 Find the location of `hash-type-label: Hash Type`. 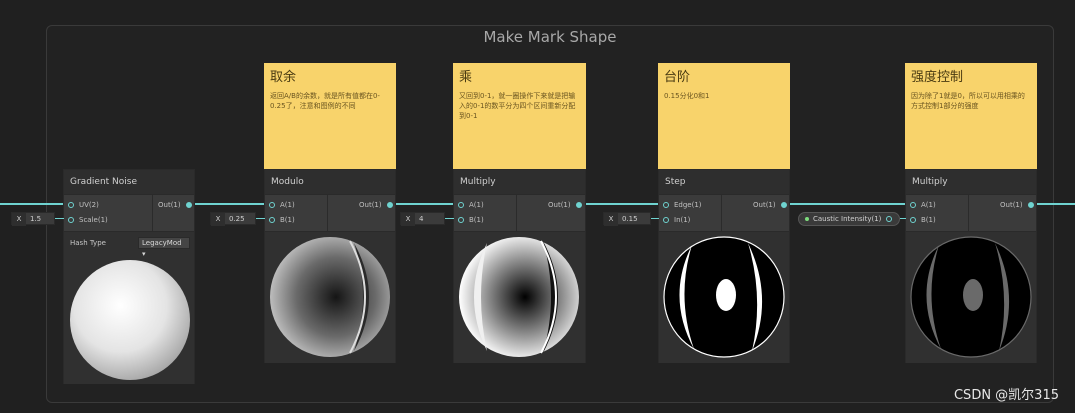

hash-type-label: Hash Type is located at coordinates (88, 243).